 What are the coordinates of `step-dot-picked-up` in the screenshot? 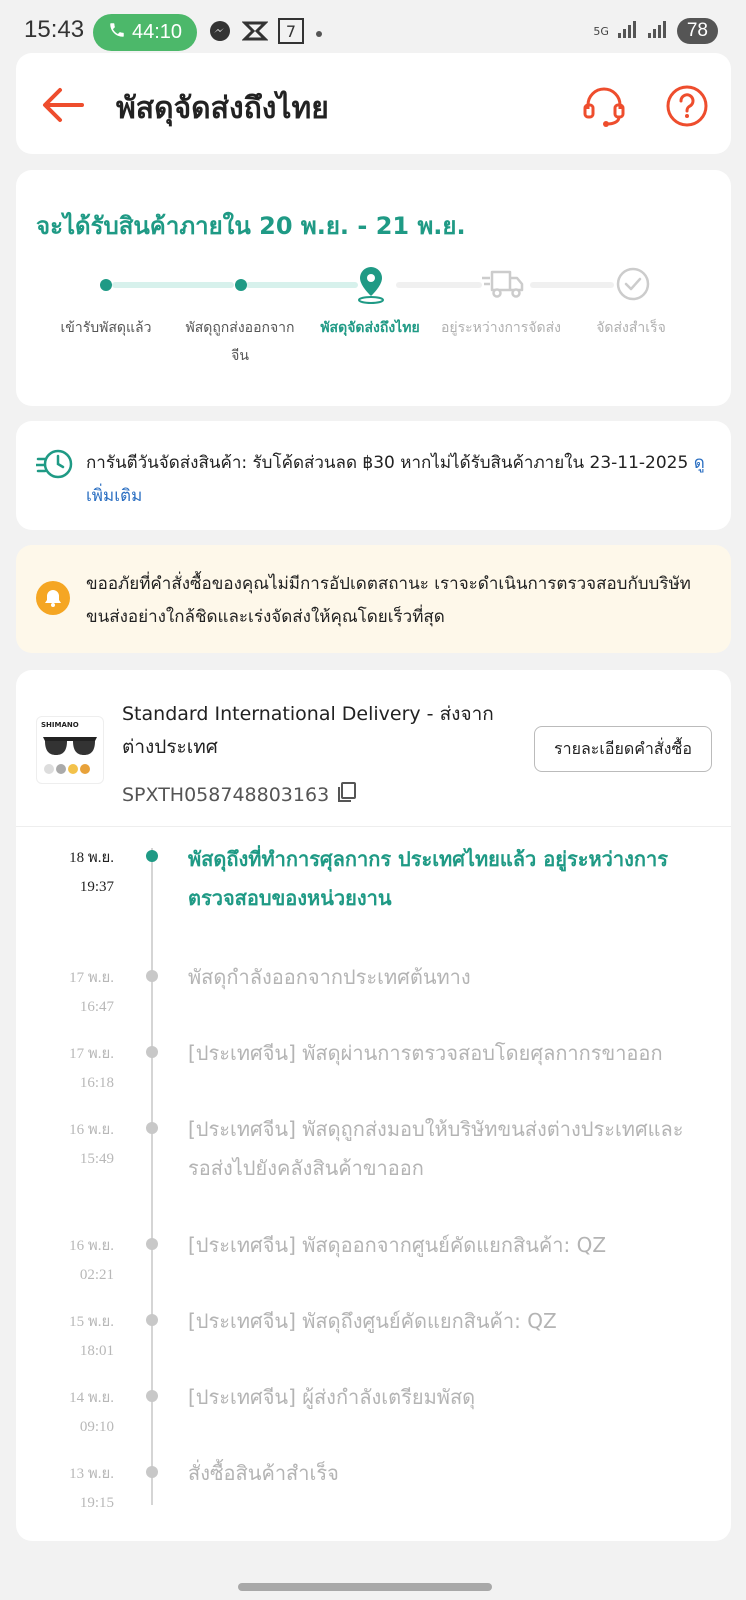 It's located at (106, 285).